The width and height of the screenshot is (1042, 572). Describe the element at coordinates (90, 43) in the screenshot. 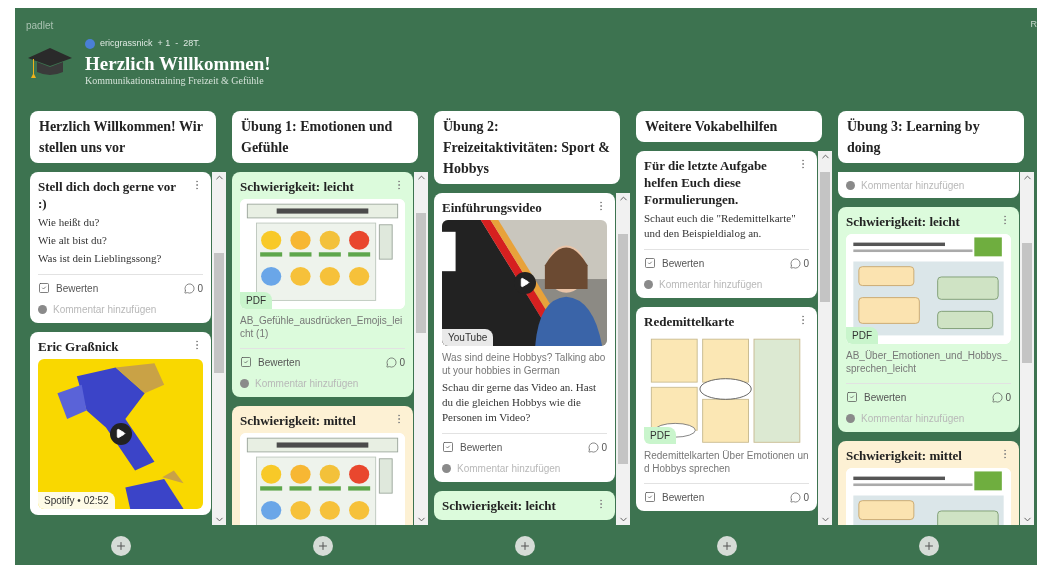

I see `author-avatar-icon` at that location.